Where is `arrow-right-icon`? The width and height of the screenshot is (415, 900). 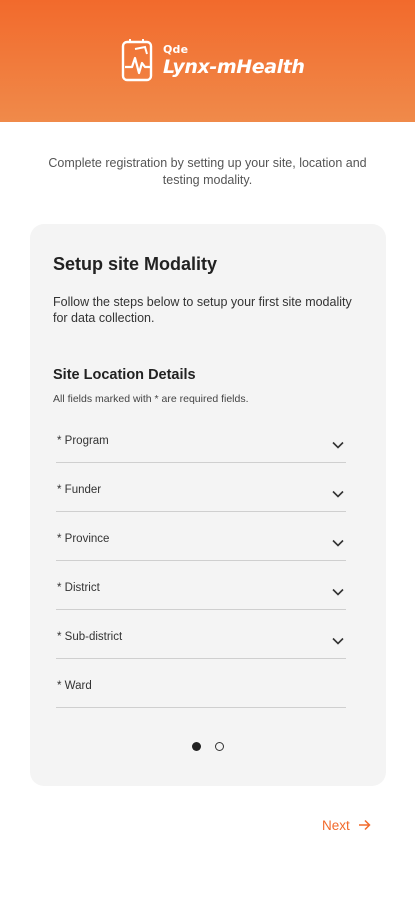
arrow-right-icon is located at coordinates (364, 825).